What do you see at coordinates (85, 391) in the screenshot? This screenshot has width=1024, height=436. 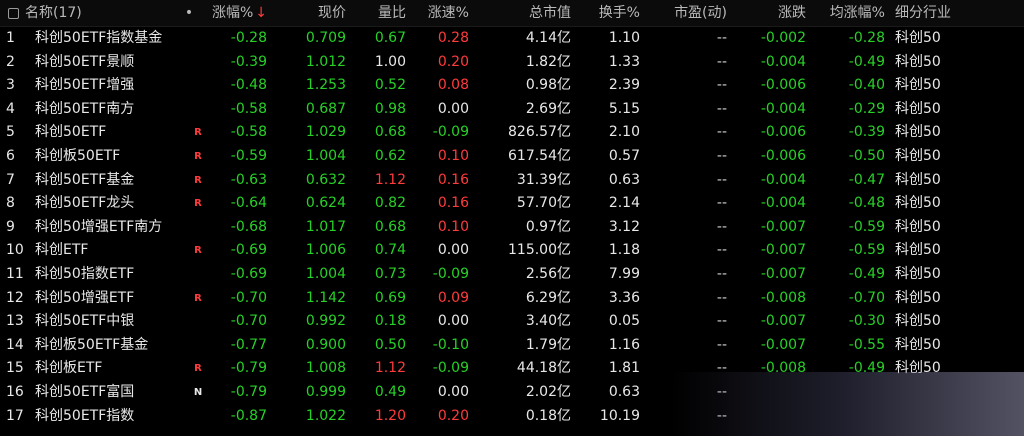 I see `security-name: 科创50ETF富国` at bounding box center [85, 391].